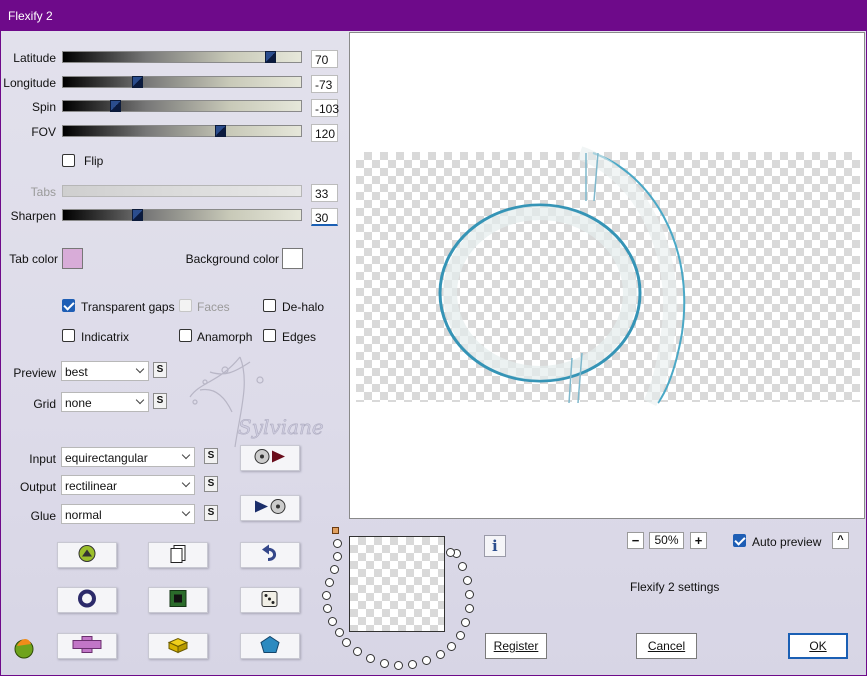 Image resolution: width=867 pixels, height=676 pixels. I want to click on longitude-slider-thumb, so click(137, 82).